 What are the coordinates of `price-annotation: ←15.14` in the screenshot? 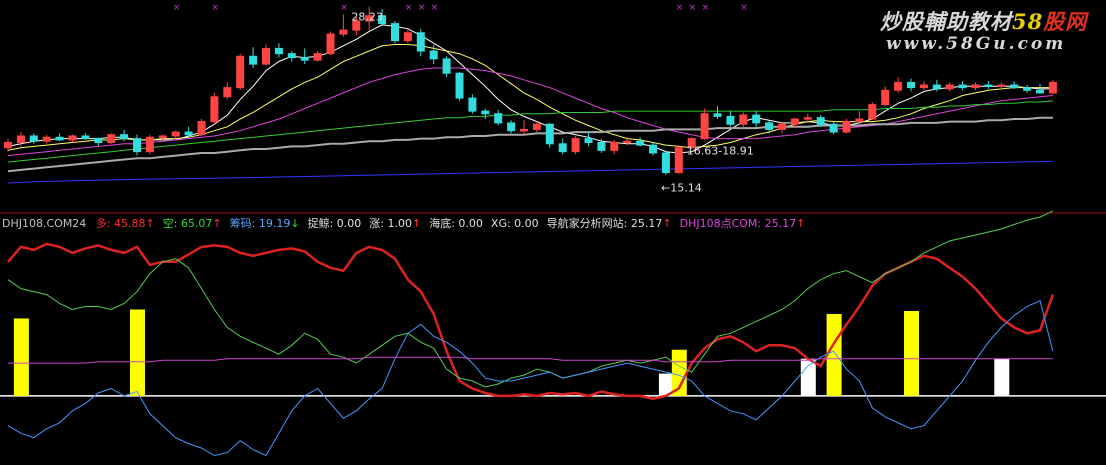 It's located at (681, 188).